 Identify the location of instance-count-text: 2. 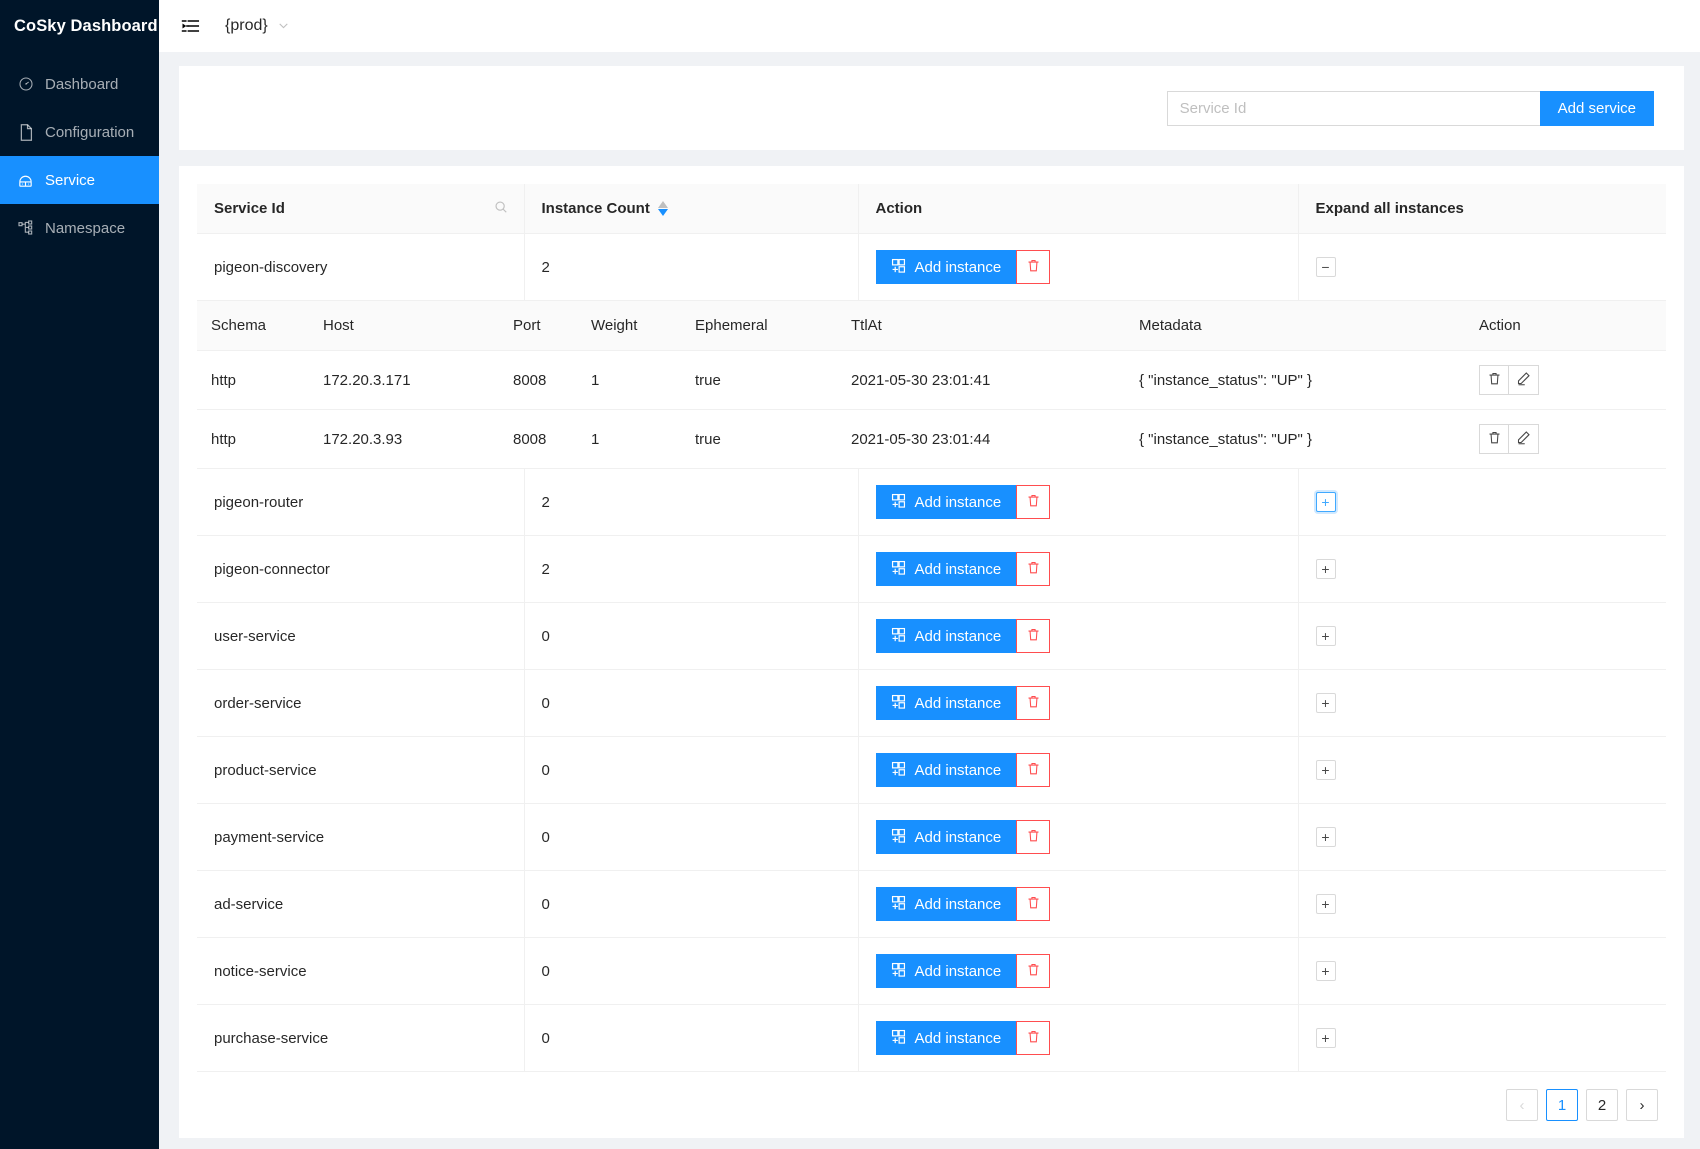
(545, 267).